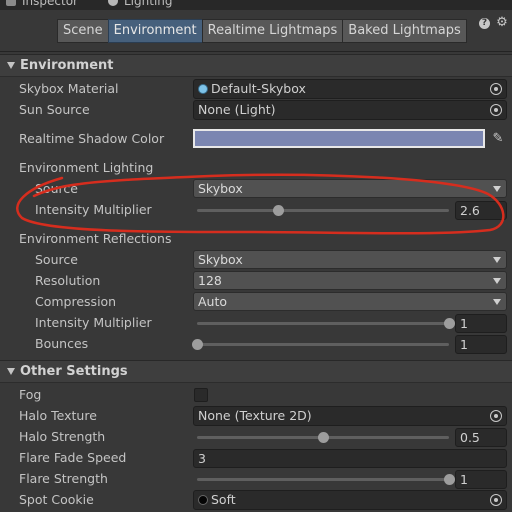  Describe the element at coordinates (86, 167) in the screenshot. I see `environment-lighting-heading: Environment Lighting` at that location.